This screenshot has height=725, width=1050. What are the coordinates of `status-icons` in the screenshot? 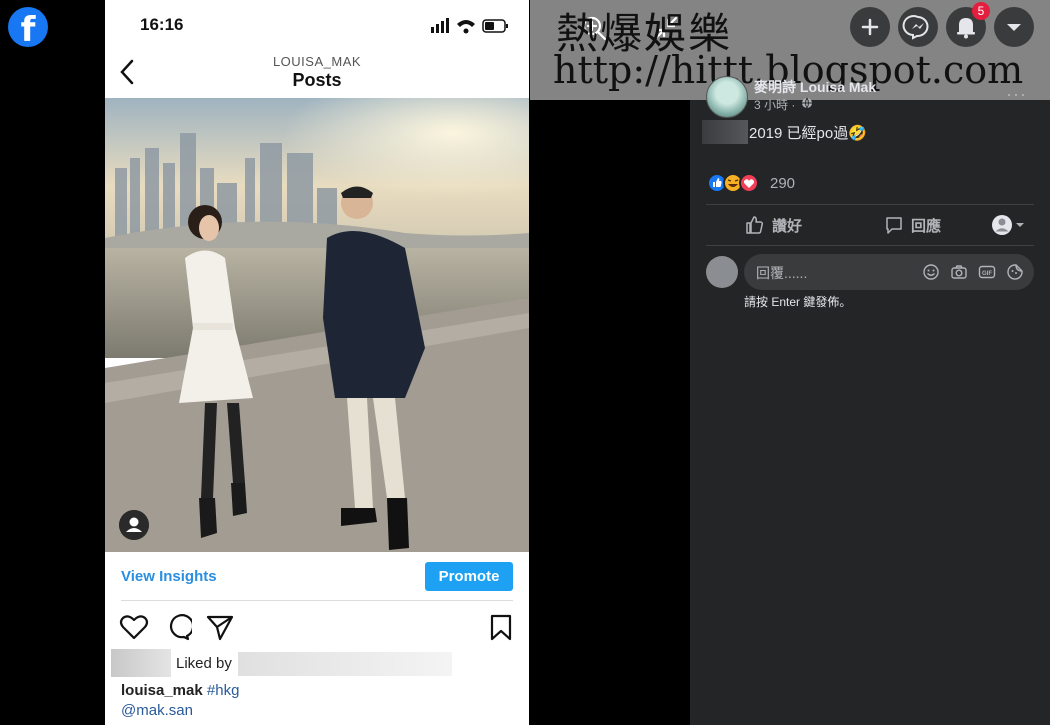 It's located at (469, 26).